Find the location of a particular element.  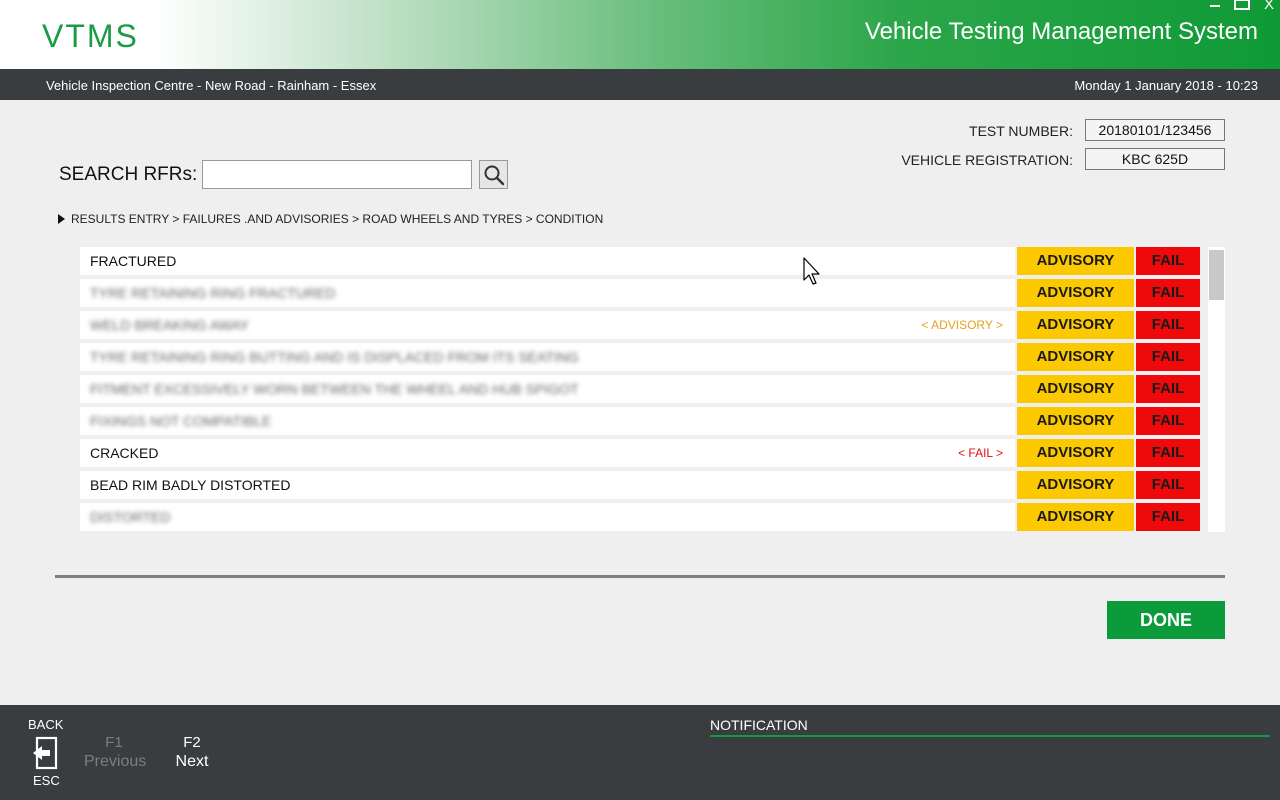

search-label: SEARCH RFRs: is located at coordinates (128, 174).